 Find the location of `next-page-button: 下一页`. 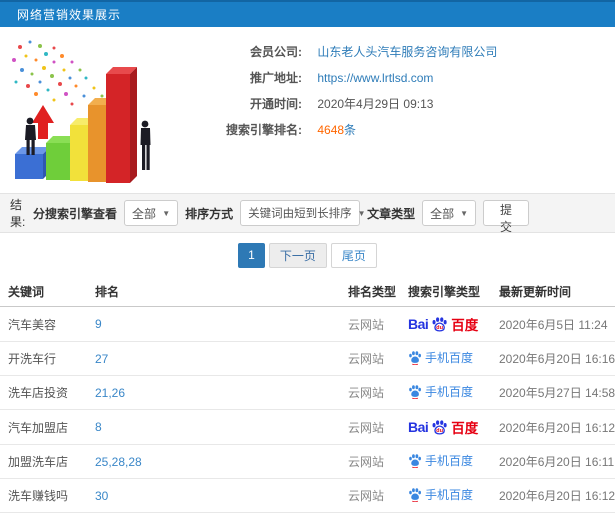

next-page-button: 下一页 is located at coordinates (297, 255).